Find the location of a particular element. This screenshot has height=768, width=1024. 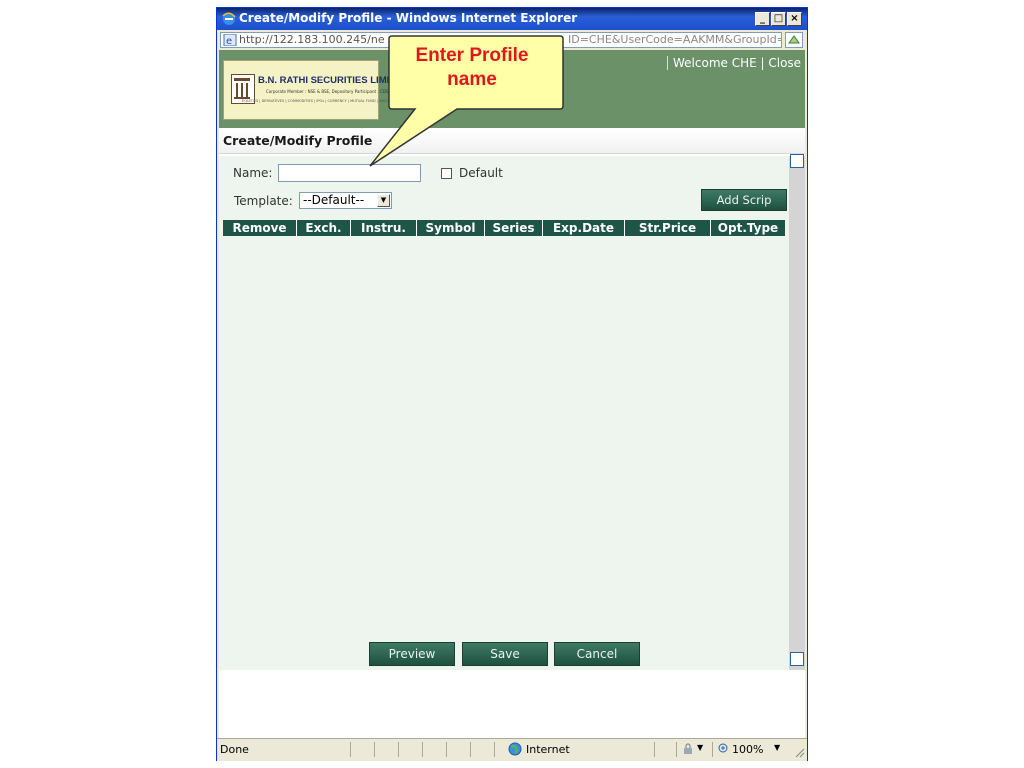

globe-icon is located at coordinates (515, 749).